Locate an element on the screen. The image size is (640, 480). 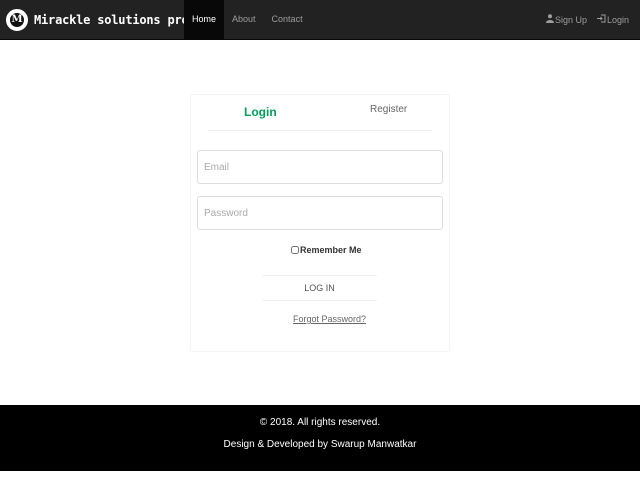
tab-login: Login is located at coordinates (260, 113).